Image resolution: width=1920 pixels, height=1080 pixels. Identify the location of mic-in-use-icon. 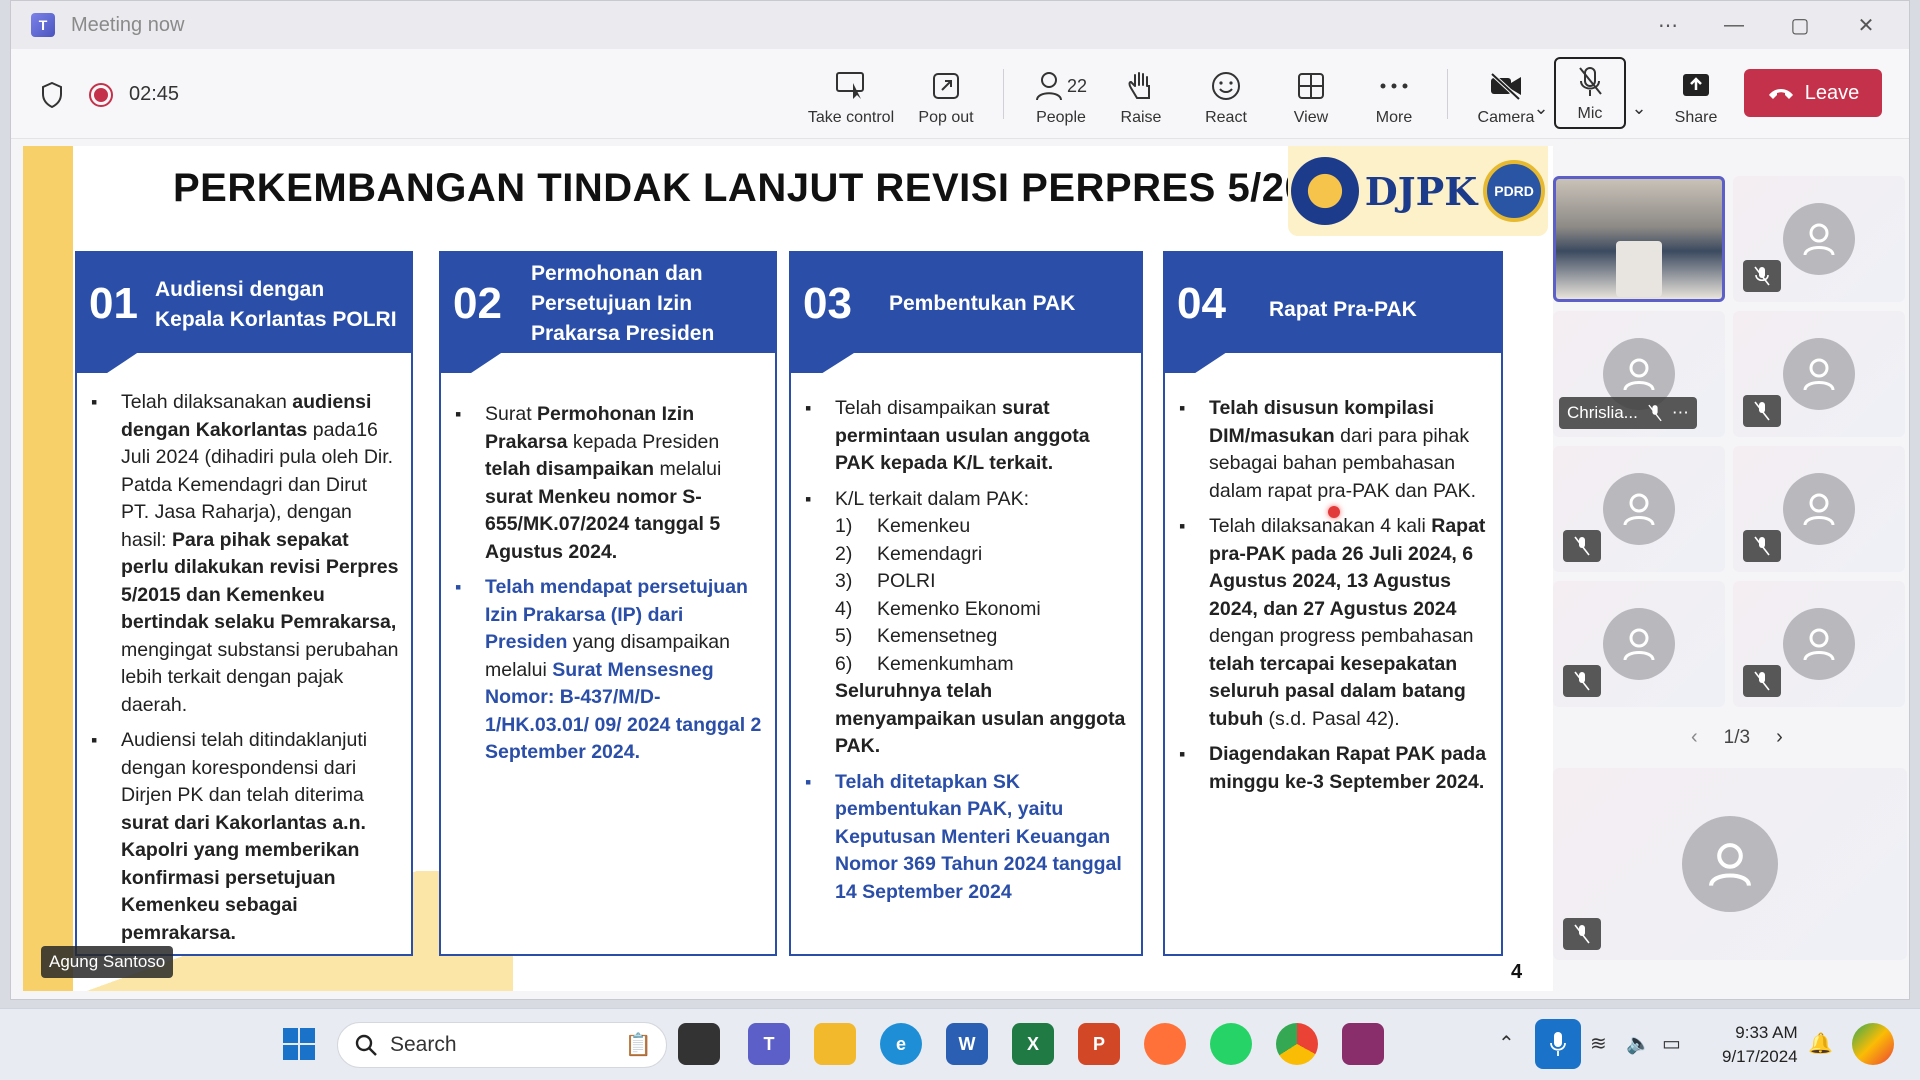
(1558, 1044).